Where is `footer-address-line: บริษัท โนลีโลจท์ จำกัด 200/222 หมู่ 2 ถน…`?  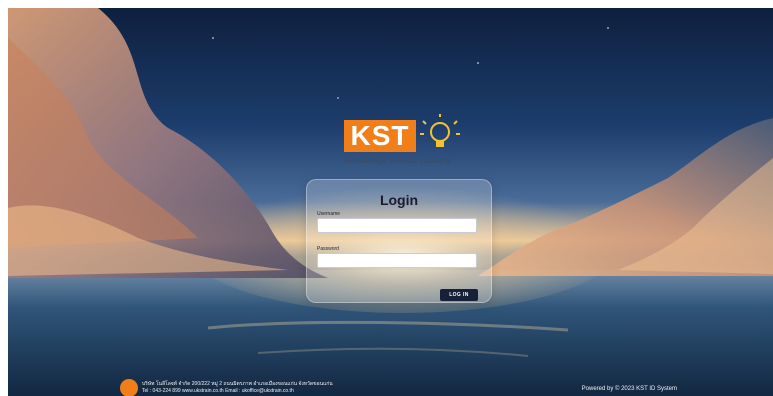
footer-address-line: บริษัท โนลีโลจท์ จำกัด 200/222 หมู่ 2 ถน… is located at coordinates (237, 384).